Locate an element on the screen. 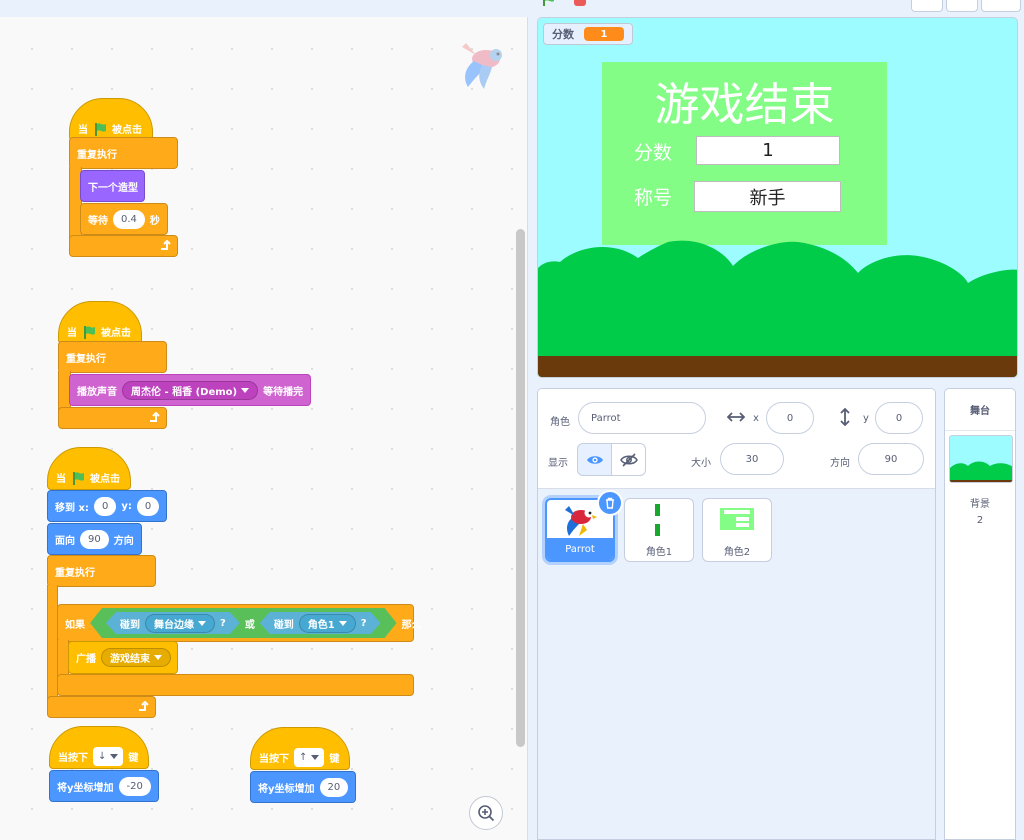  next-costume-label: 下一个造型 is located at coordinates (113, 188).